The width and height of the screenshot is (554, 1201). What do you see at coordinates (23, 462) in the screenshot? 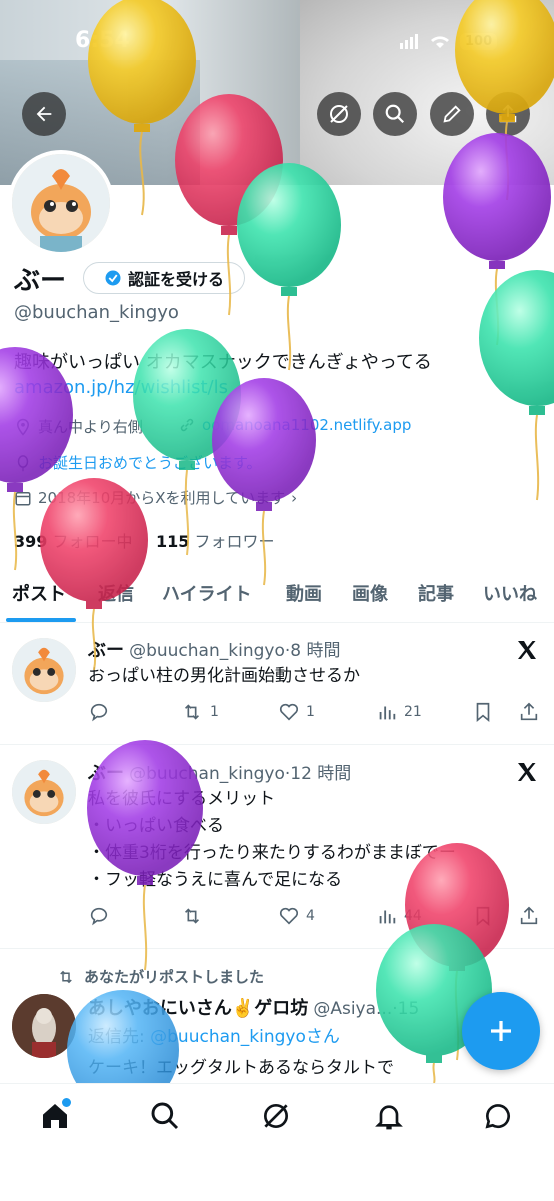
I see `balloon-icon` at bounding box center [23, 462].